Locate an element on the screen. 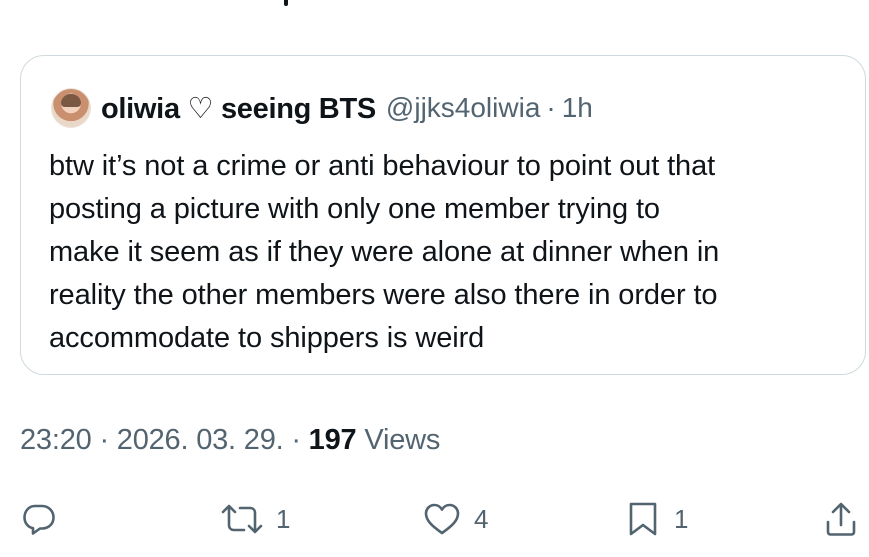  post-date: 2026. 03. 29. is located at coordinates (200, 440).